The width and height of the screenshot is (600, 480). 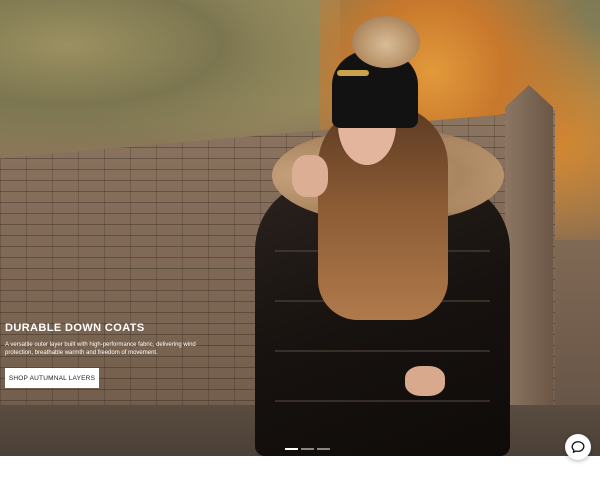 What do you see at coordinates (425, 381) in the screenshot?
I see `model-pocket-hand` at bounding box center [425, 381].